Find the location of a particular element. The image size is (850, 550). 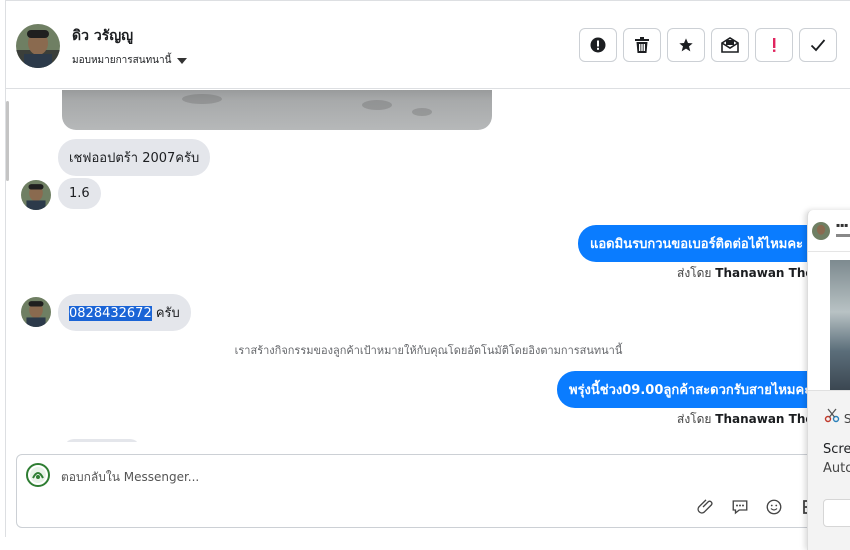

assign-label: มอบหมายการสนทนานี้ is located at coordinates (122, 60).